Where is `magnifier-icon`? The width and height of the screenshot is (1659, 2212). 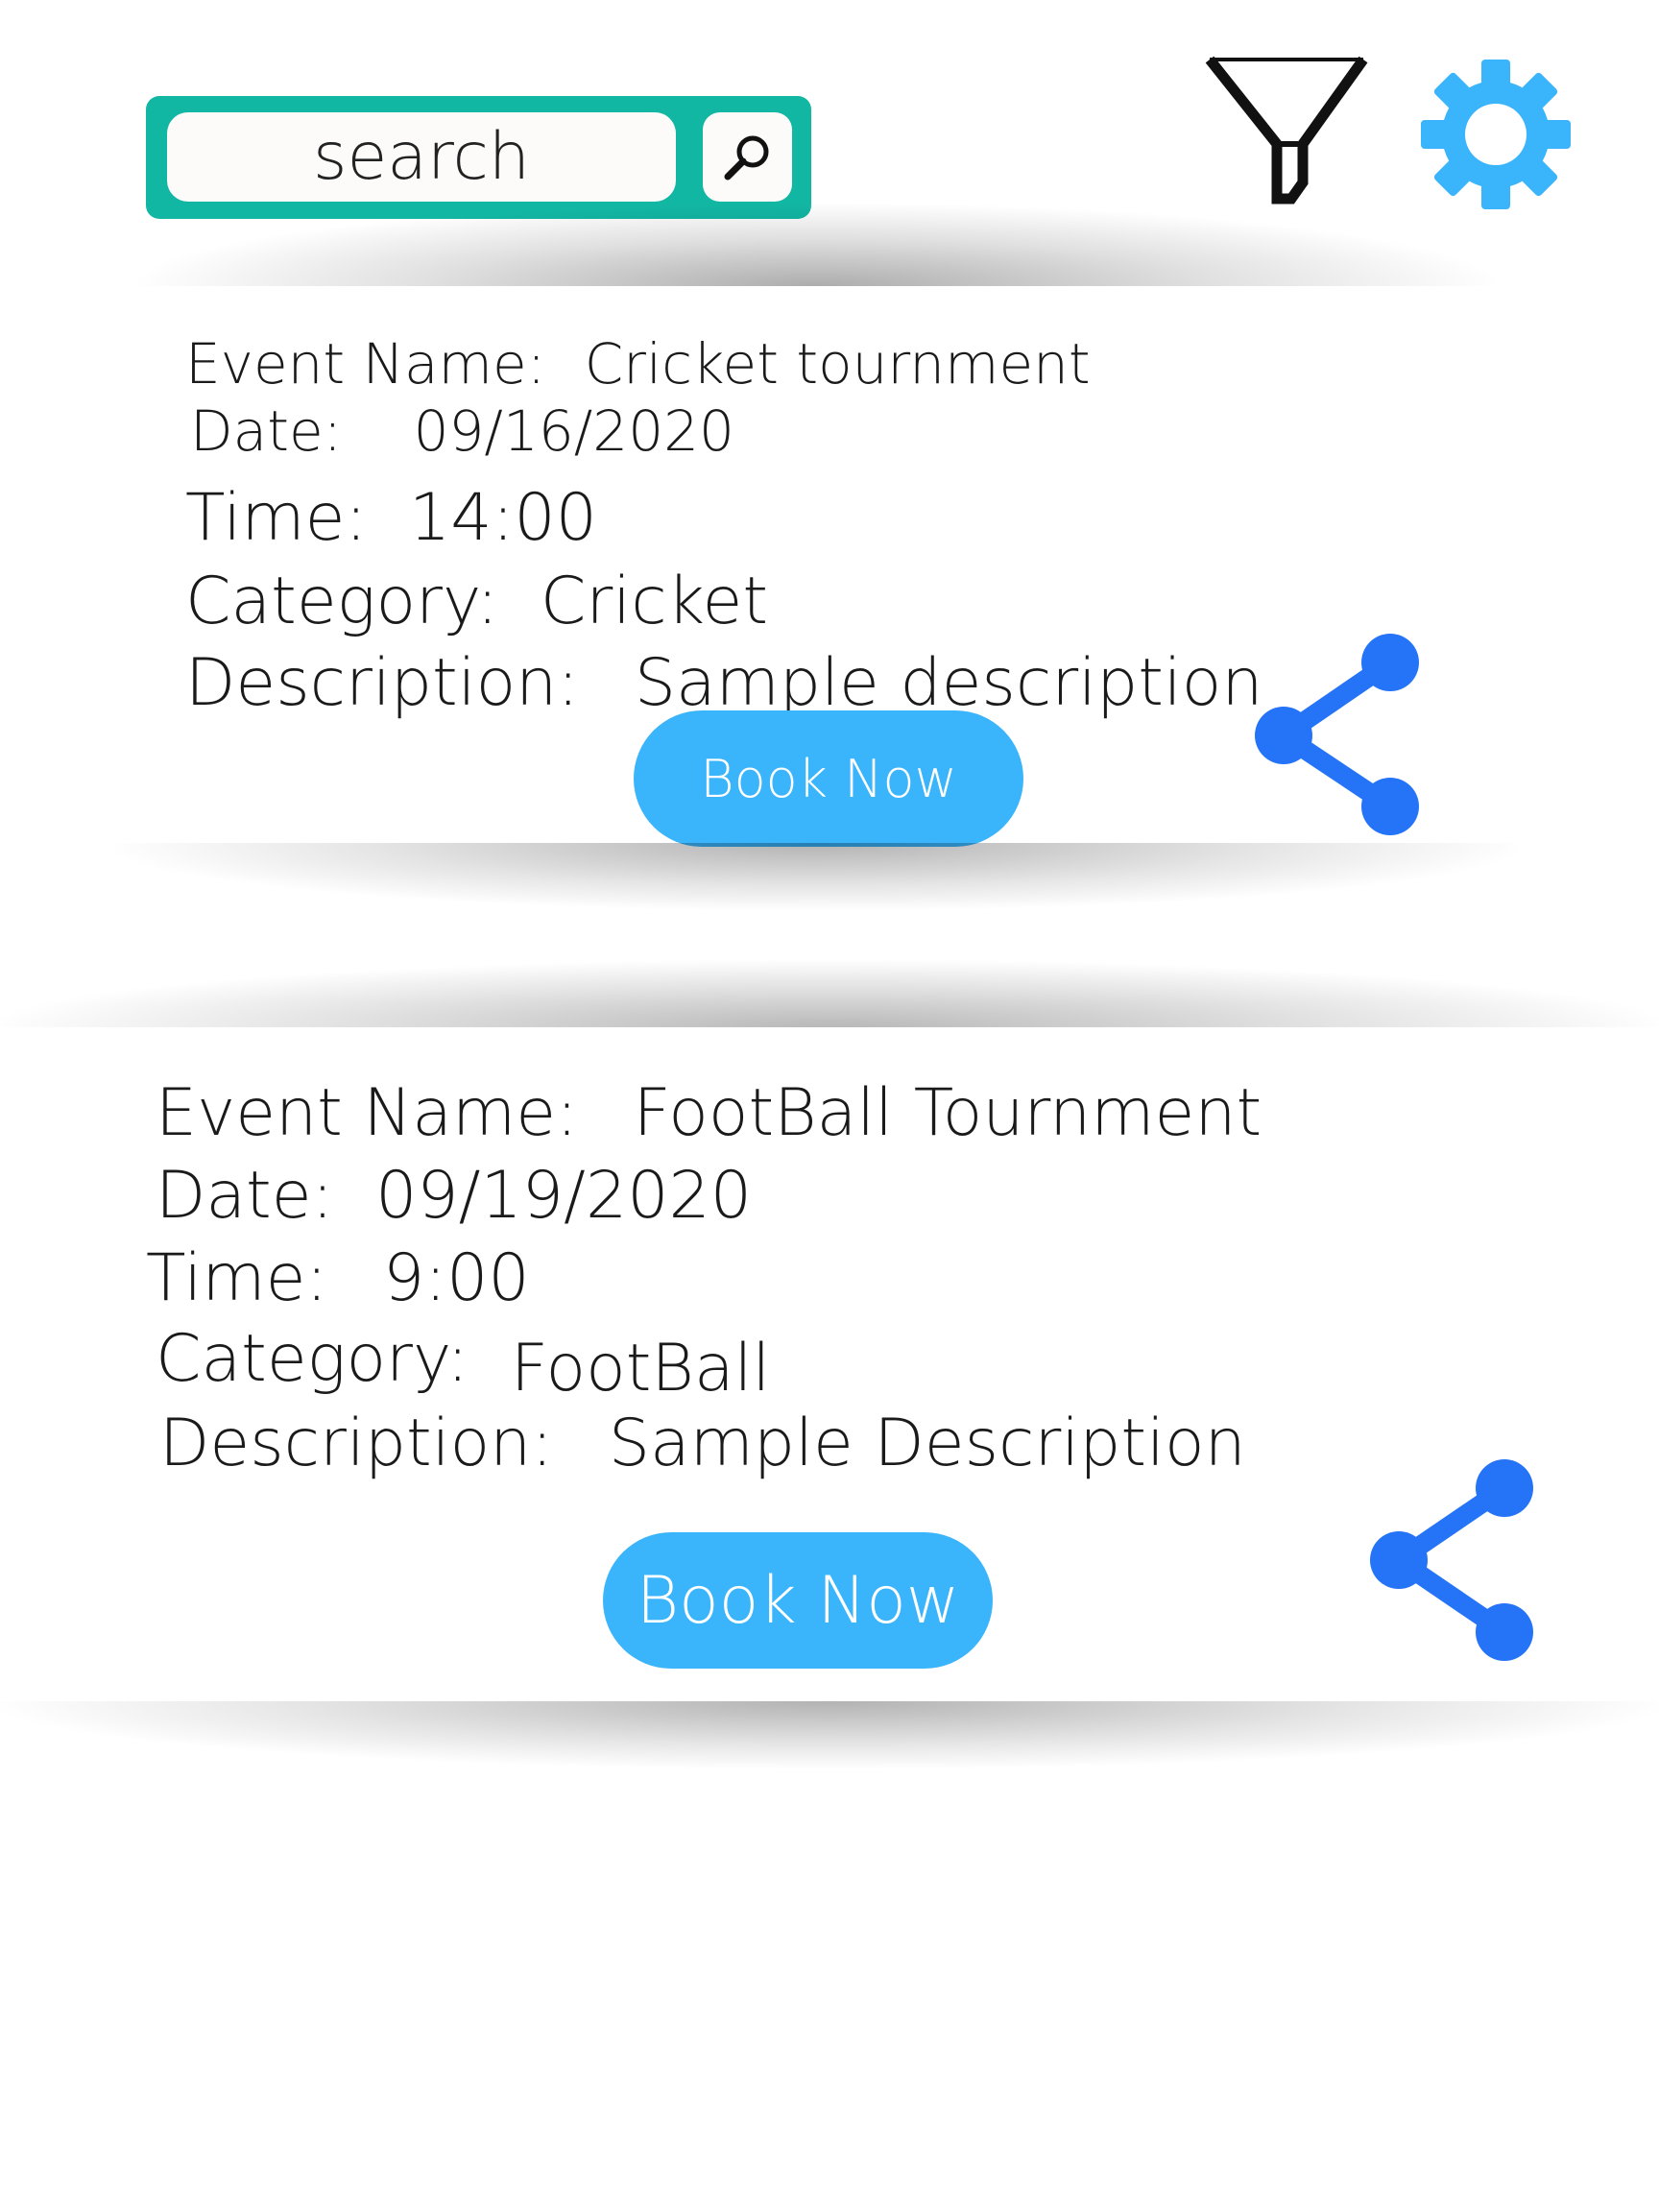
magnifier-icon is located at coordinates (746, 158).